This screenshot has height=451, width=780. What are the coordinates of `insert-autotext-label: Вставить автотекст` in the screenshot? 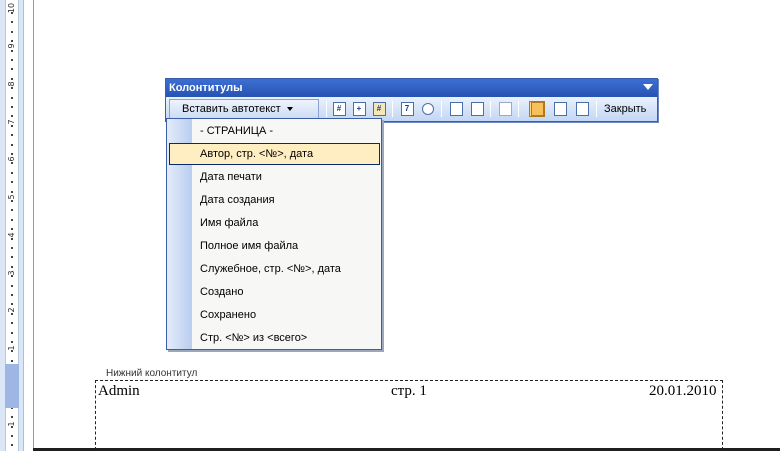 It's located at (231, 109).